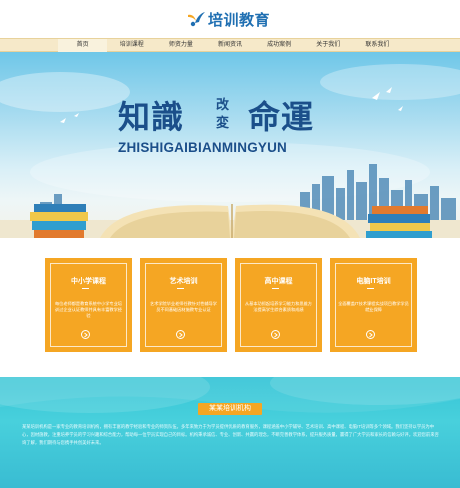  Describe the element at coordinates (196, 19) in the screenshot. I see `bird-logo-icon` at that location.